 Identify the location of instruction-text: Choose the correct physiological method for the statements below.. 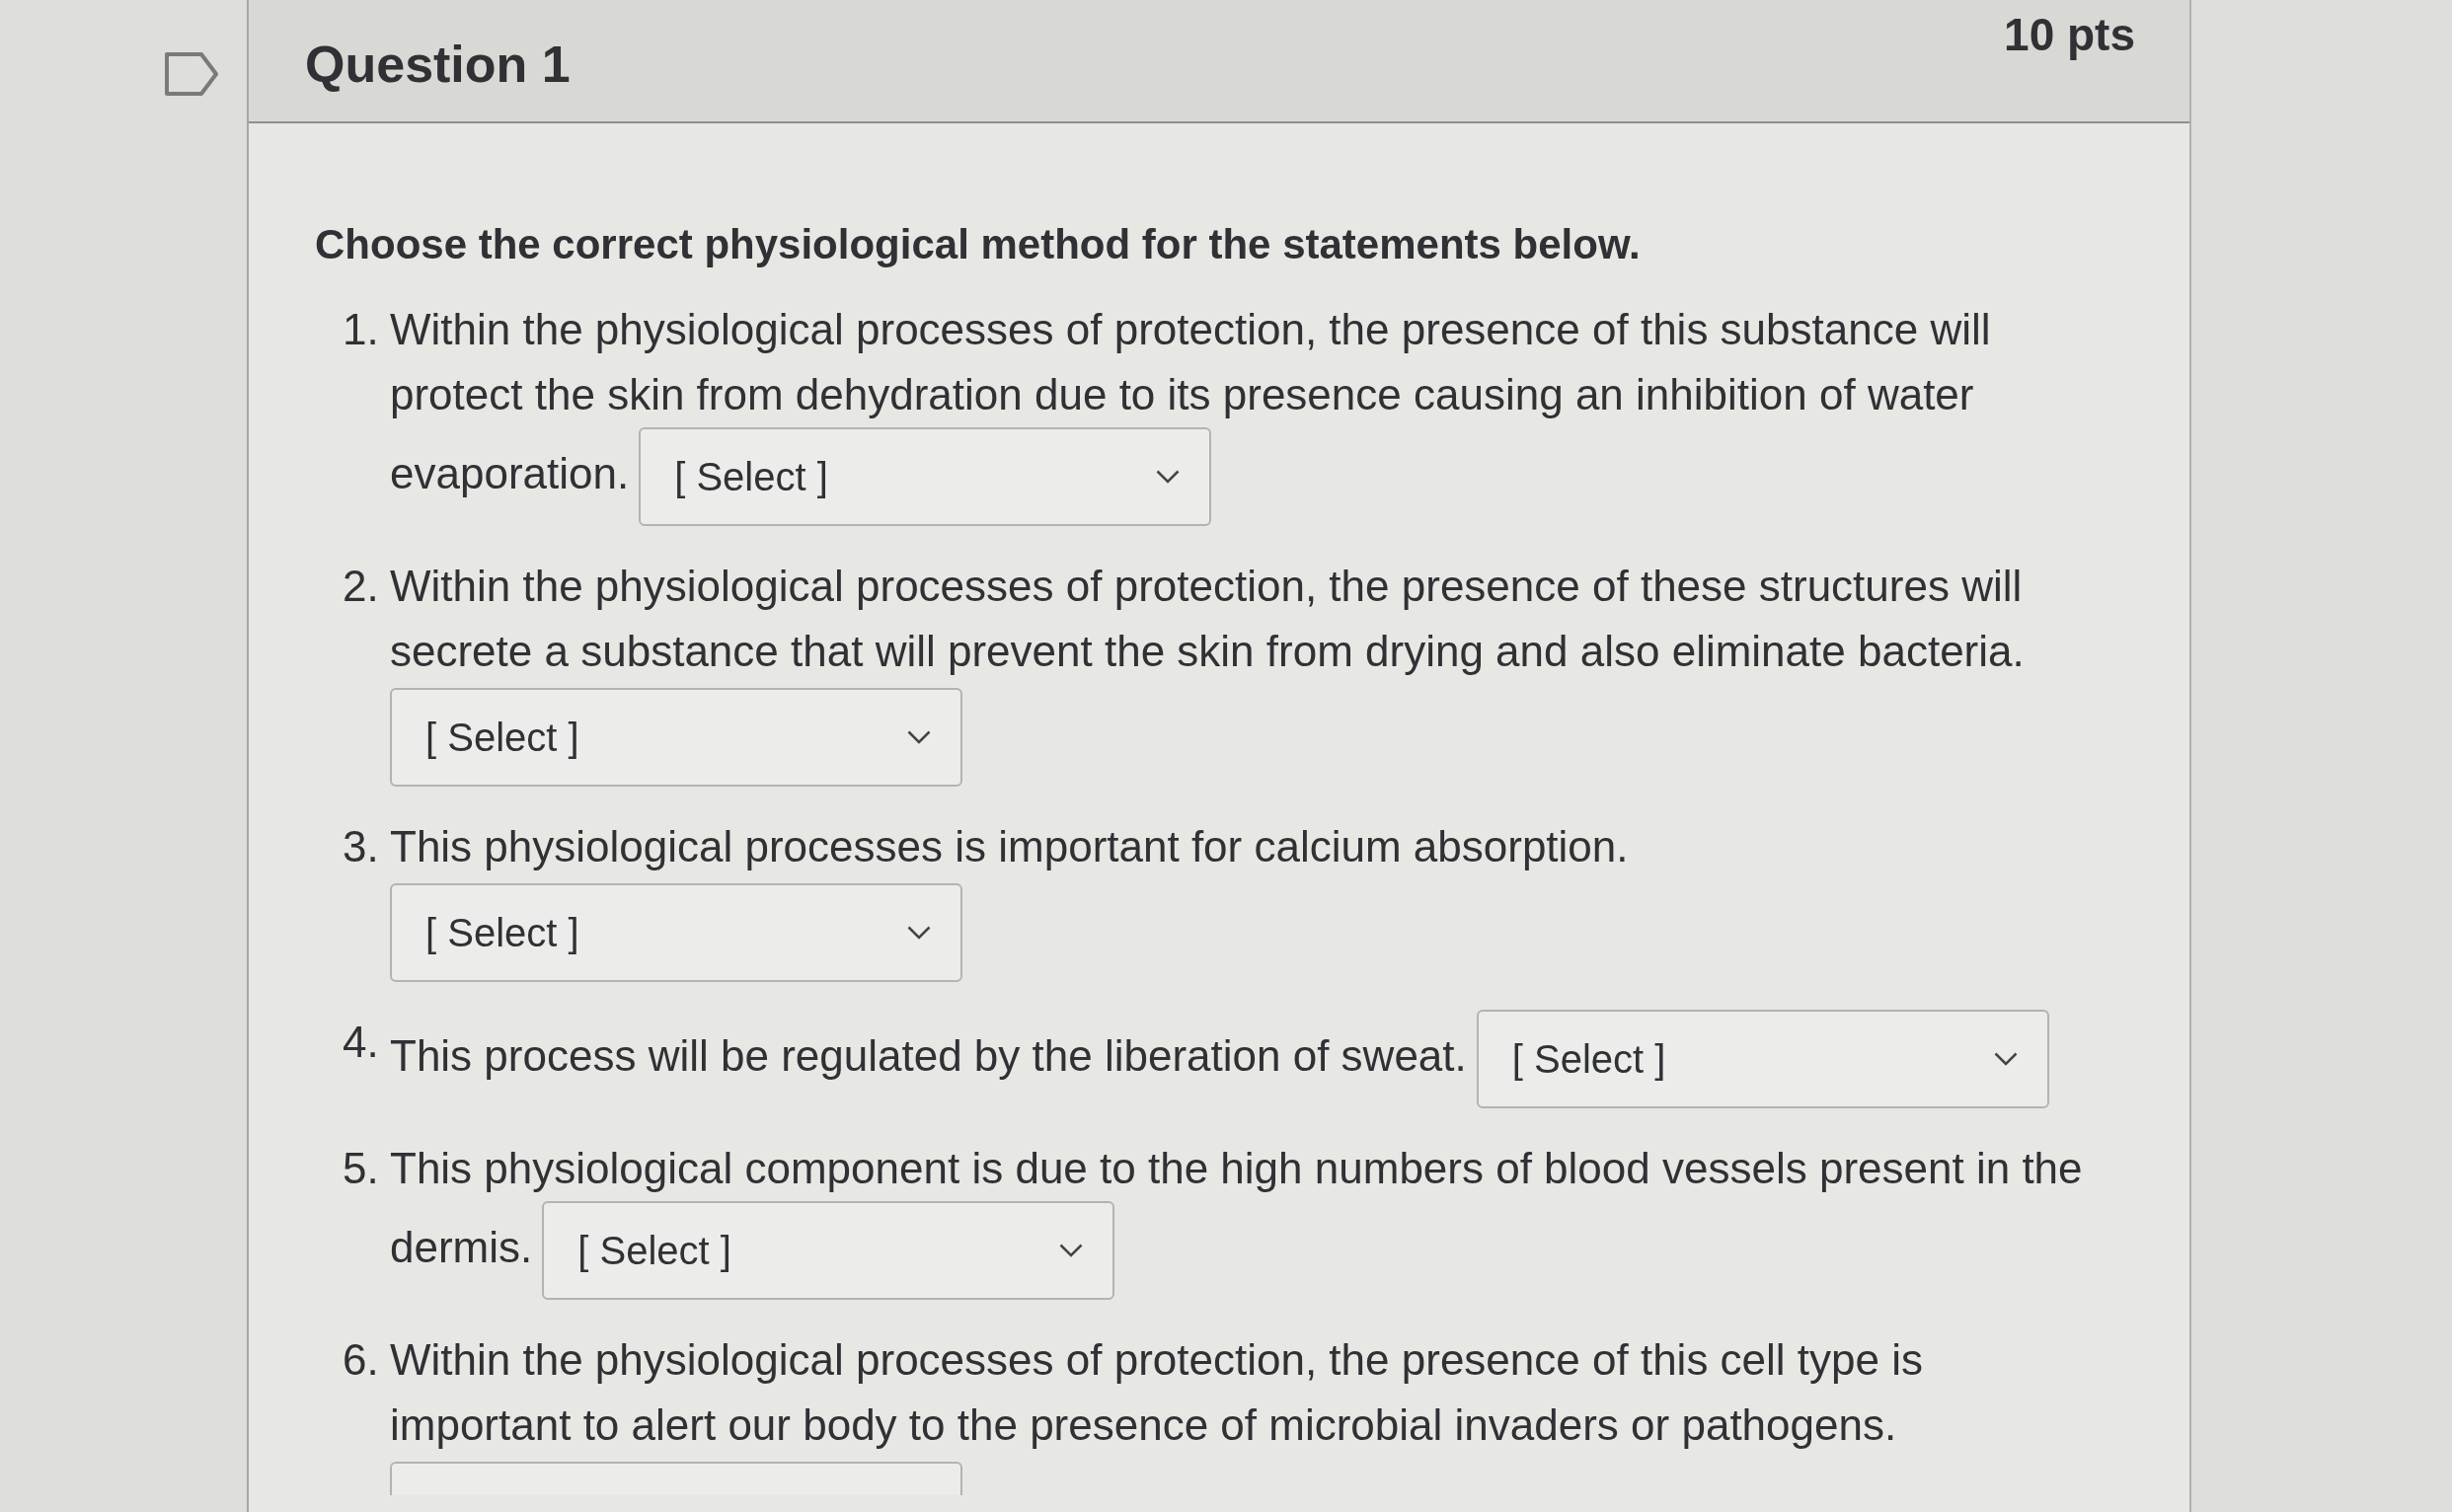
(978, 245).